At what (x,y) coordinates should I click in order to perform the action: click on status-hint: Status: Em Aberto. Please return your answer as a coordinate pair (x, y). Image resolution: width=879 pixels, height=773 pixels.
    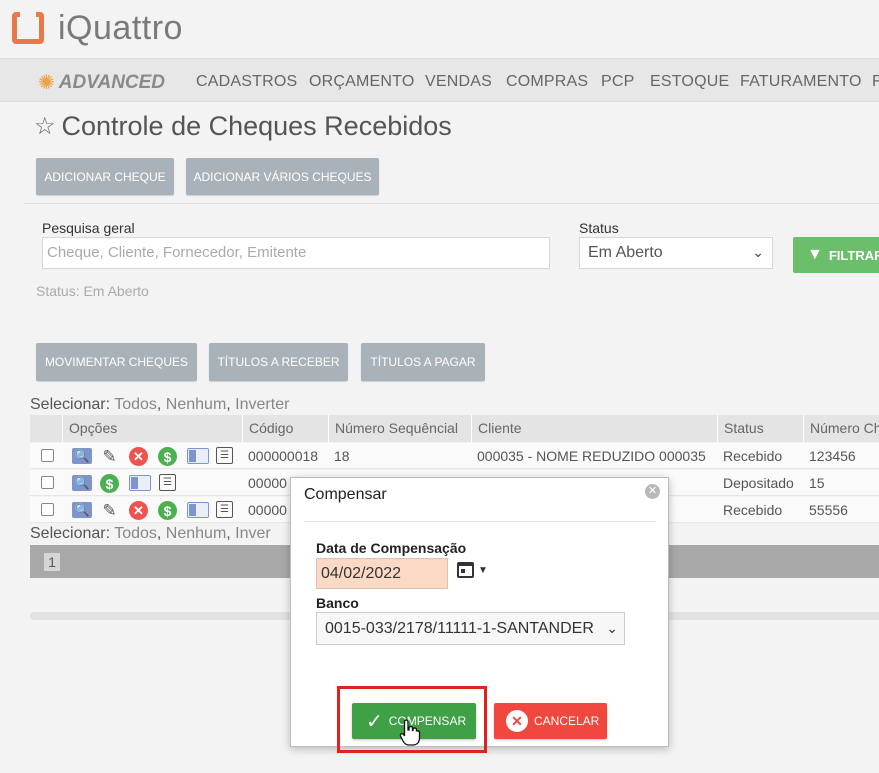
    Looking at the image, I should click on (92, 291).